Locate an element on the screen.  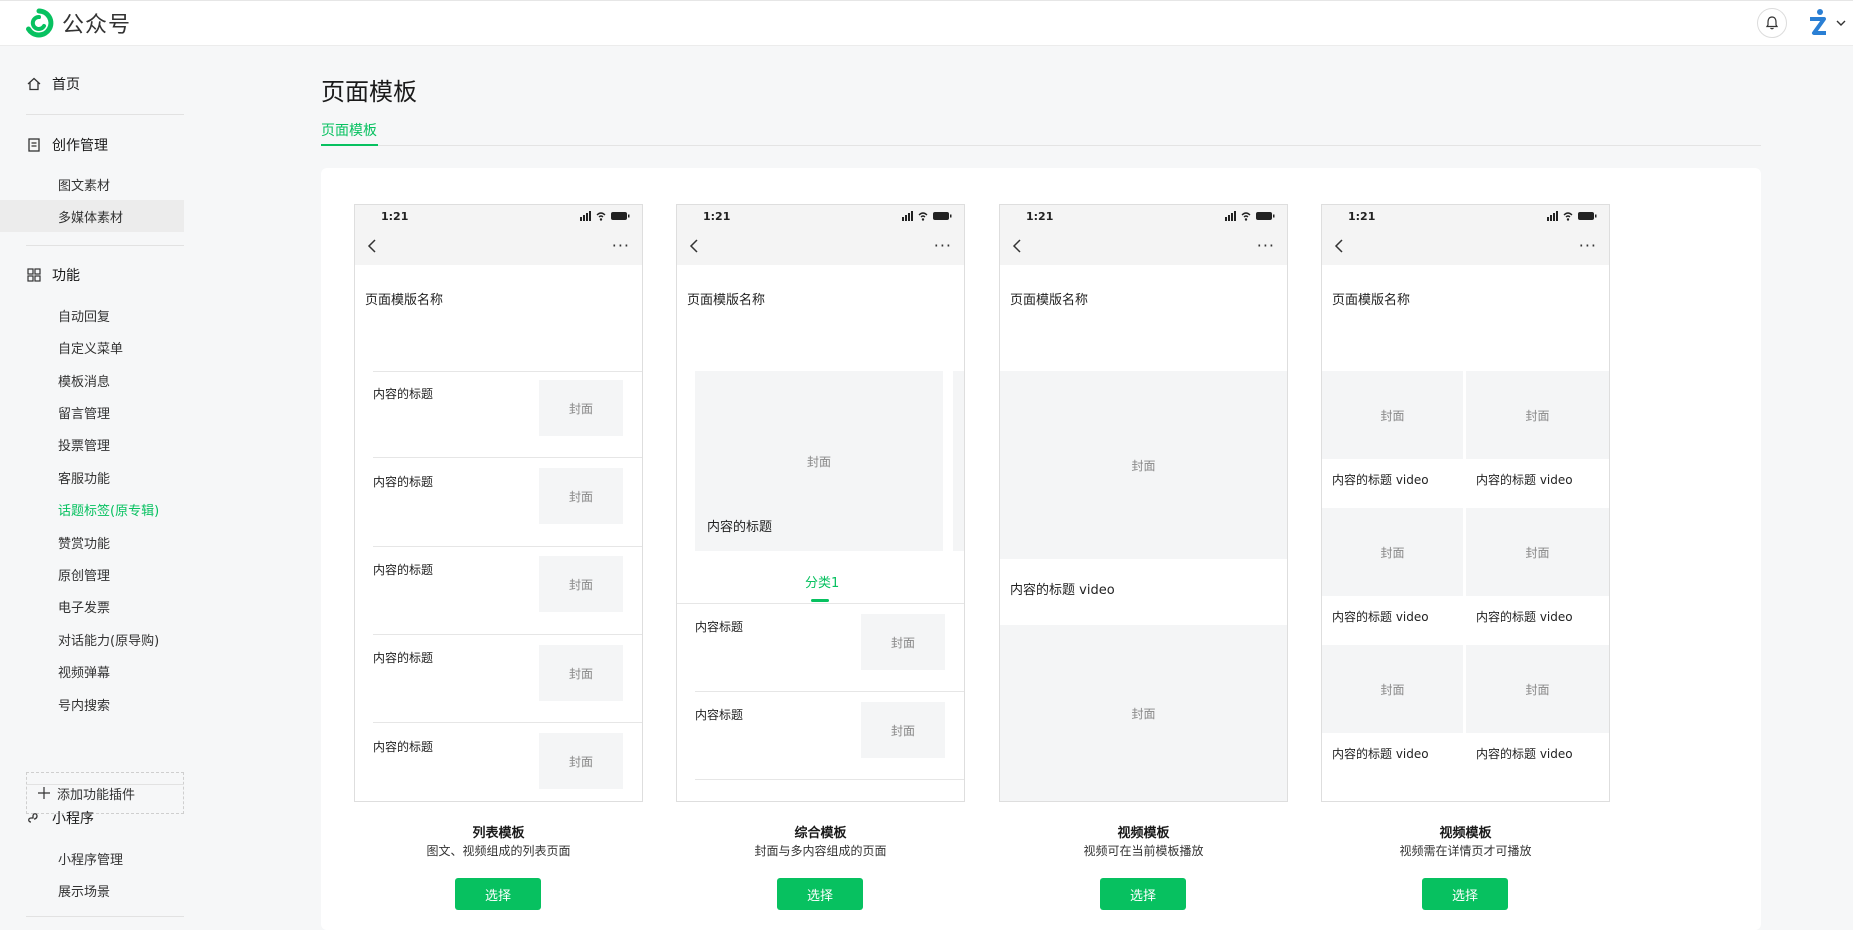
logo: 公众号 is located at coordinates (77, 23).